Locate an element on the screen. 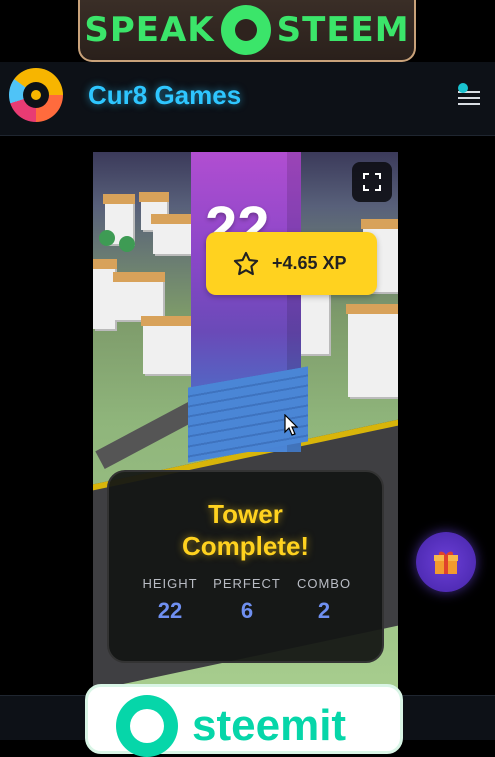 This screenshot has height=757, width=495. result-title: Tower Complete! is located at coordinates (245, 530).